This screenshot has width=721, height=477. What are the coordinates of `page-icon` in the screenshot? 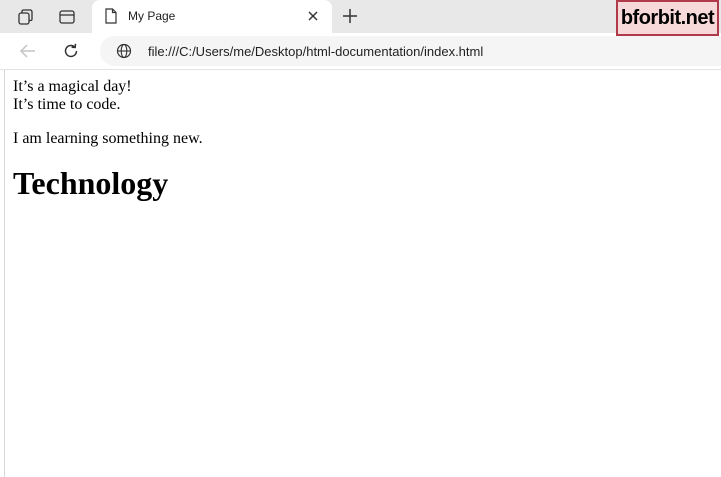 It's located at (111, 18).